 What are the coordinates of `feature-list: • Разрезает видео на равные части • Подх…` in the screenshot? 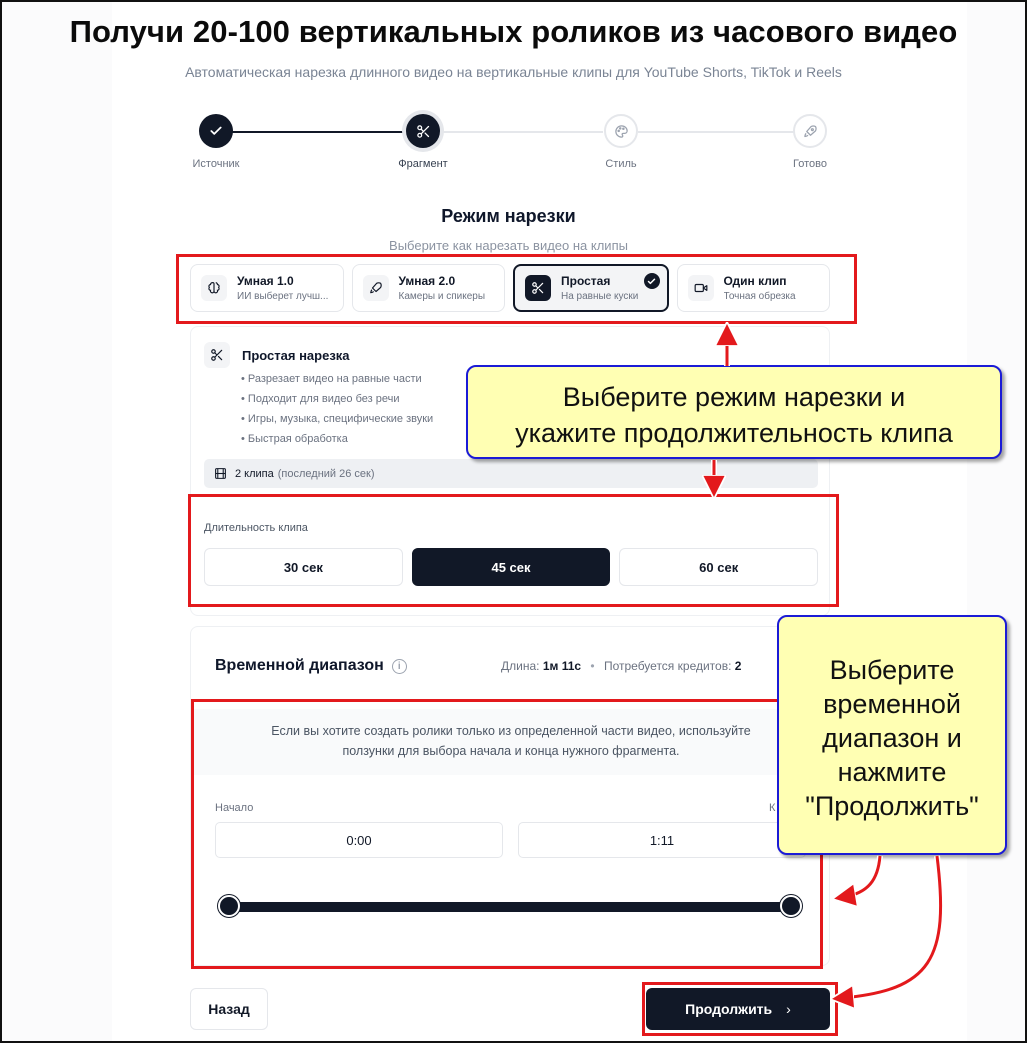 It's located at (337, 409).